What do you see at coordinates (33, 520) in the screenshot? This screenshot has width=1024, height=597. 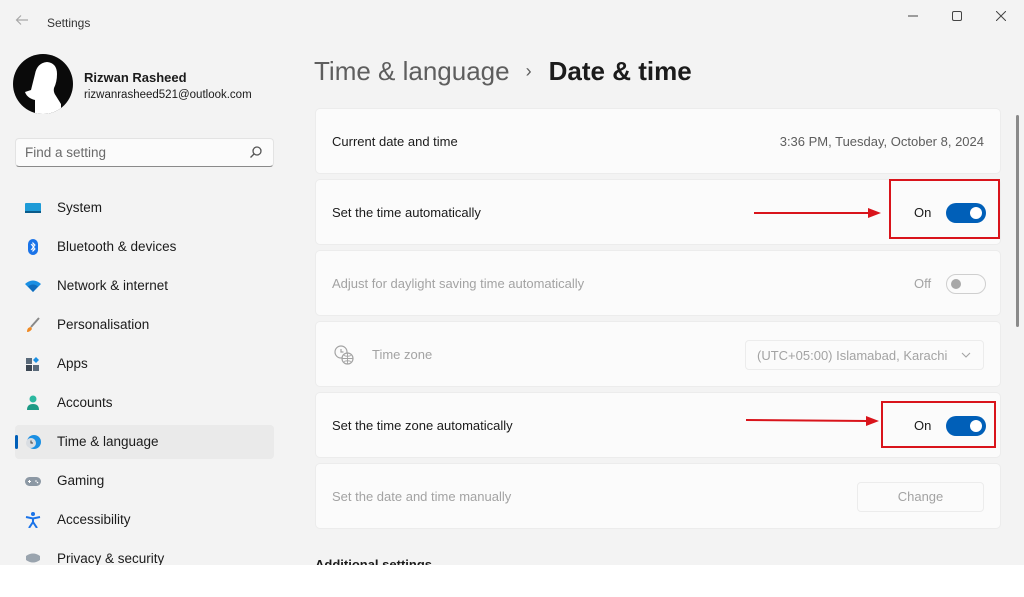 I see `accessibility-icon` at bounding box center [33, 520].